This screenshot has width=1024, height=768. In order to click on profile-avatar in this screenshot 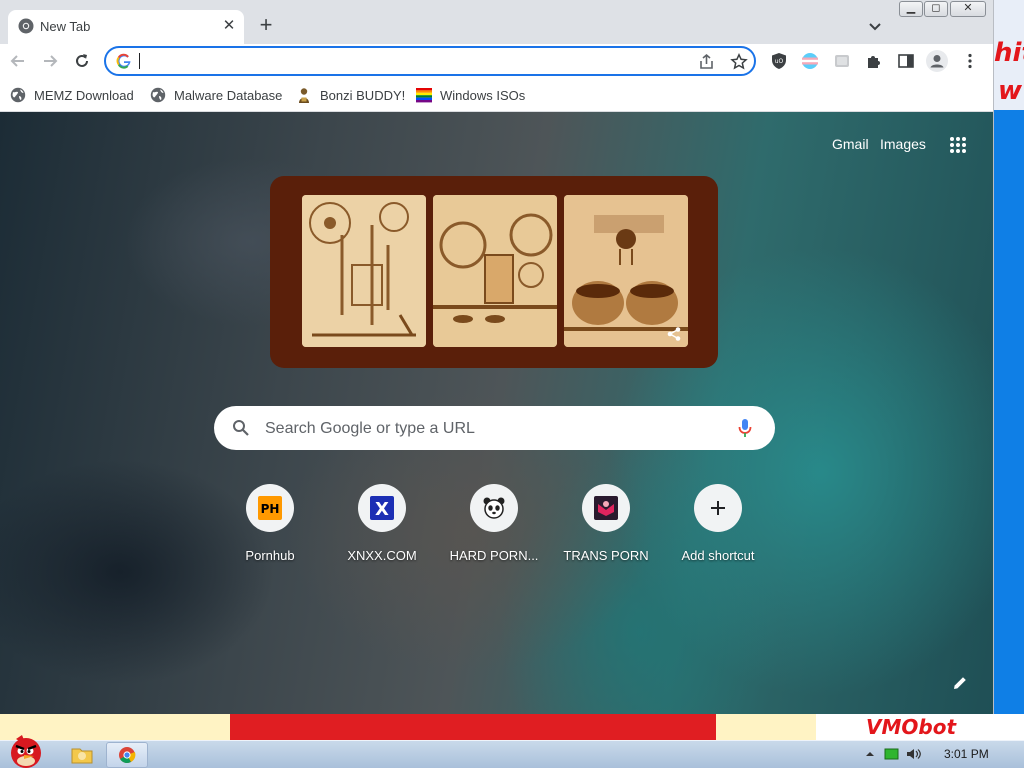, I will do `click(937, 61)`.